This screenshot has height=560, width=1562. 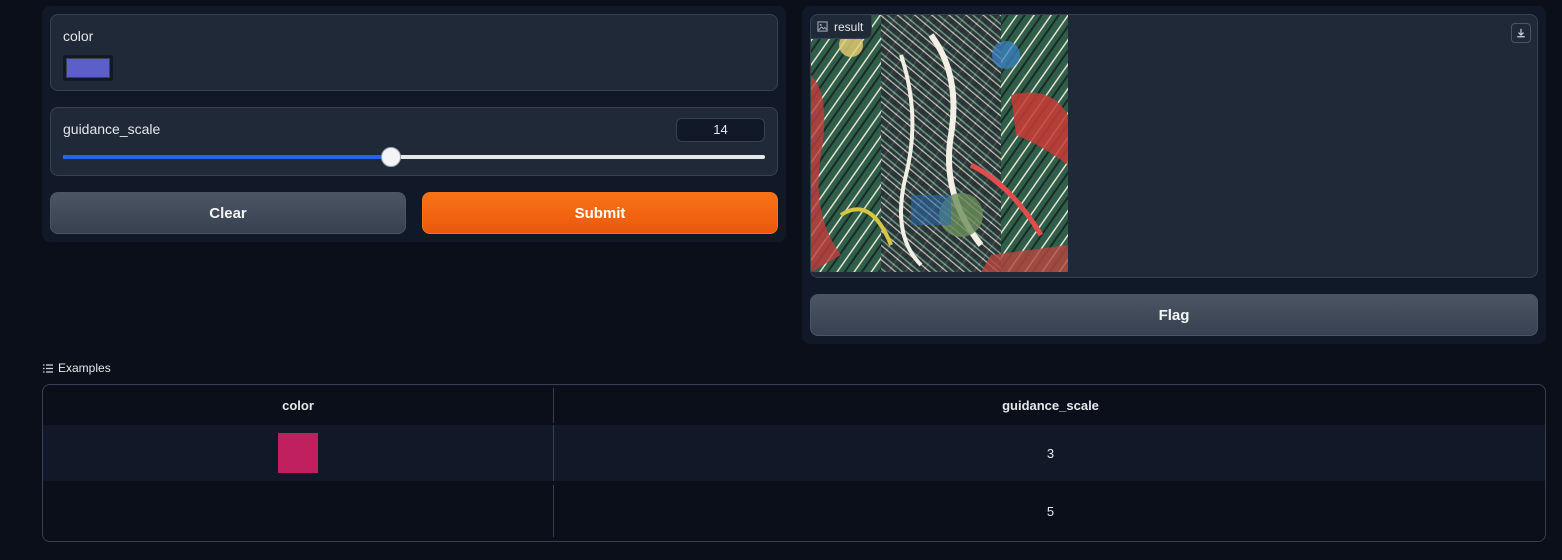 I want to click on color-swatch, so click(x=88, y=68).